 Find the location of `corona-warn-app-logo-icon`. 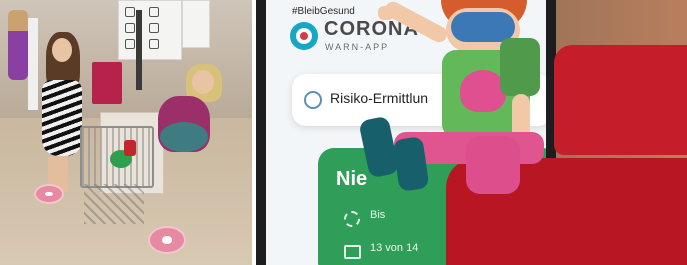

corona-warn-app-logo-icon is located at coordinates (304, 36).